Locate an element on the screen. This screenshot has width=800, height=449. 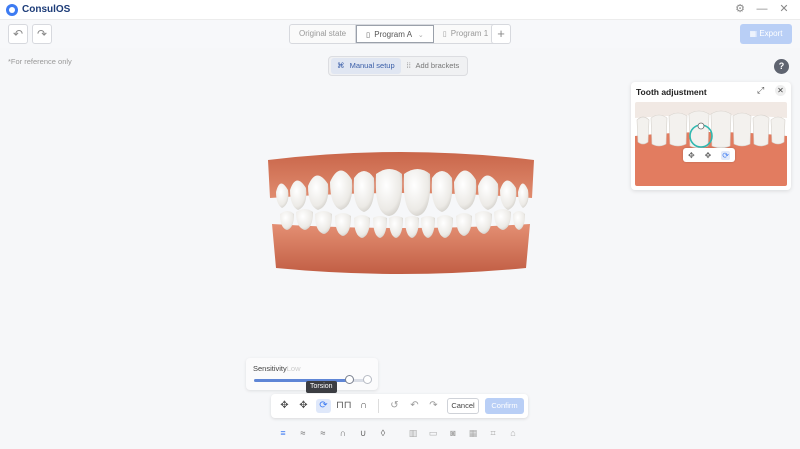
sensitivity-label: SensitivityLow is located at coordinates (277, 368).